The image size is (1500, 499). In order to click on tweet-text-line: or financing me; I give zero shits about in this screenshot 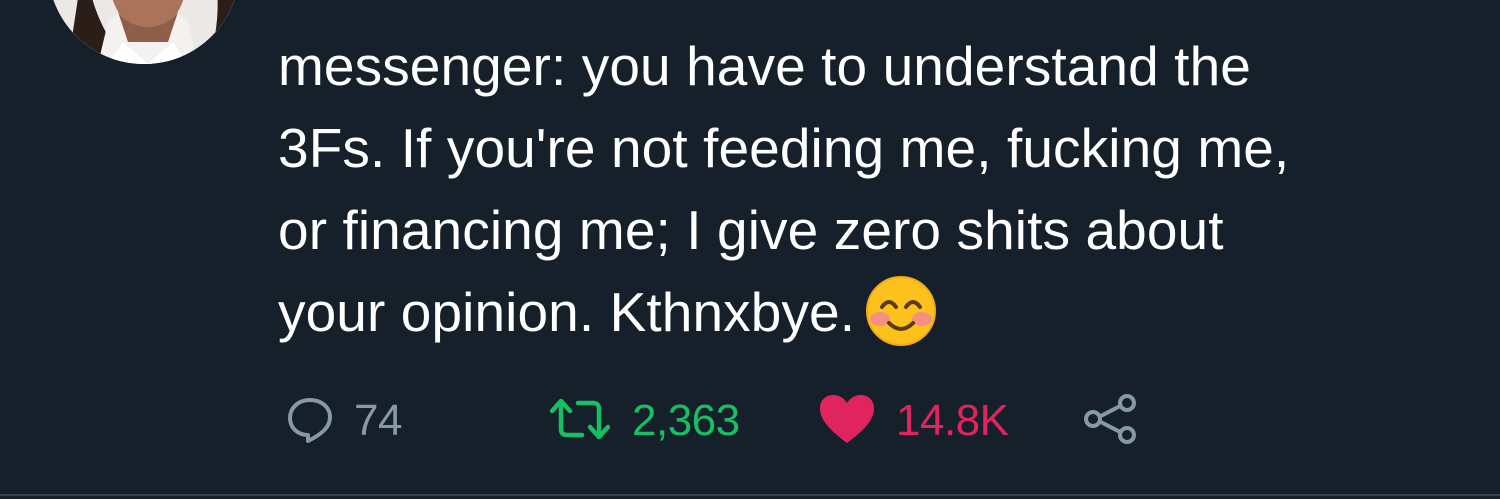, I will do `click(751, 230)`.